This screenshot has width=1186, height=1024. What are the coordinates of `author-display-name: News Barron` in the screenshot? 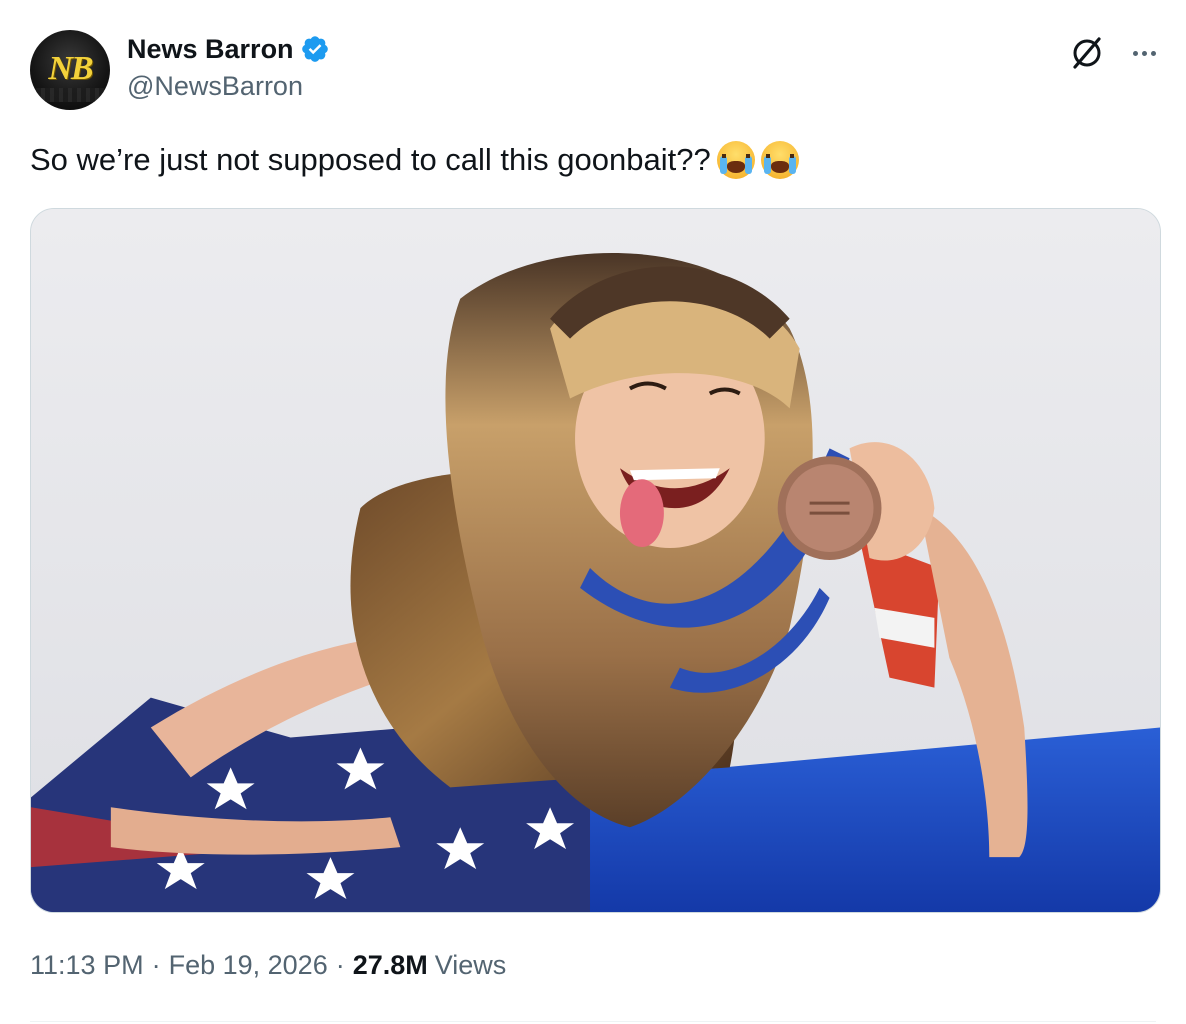 It's located at (210, 49).